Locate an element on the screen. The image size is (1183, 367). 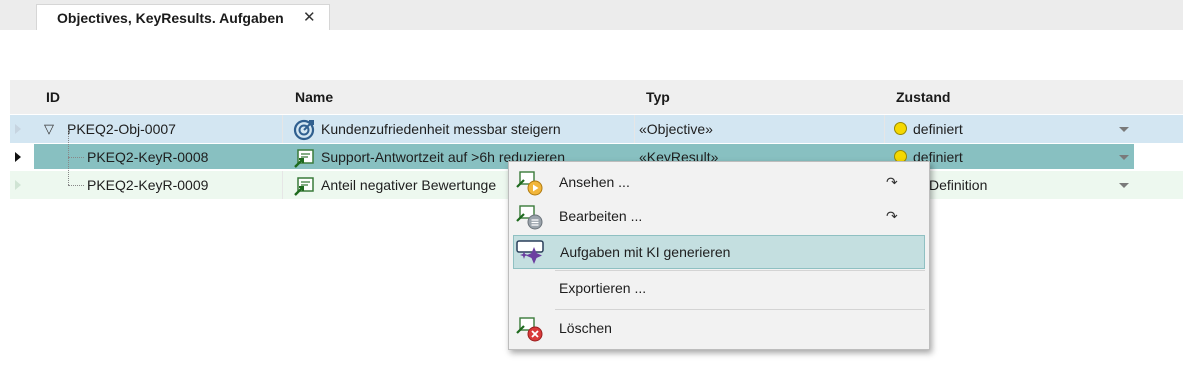
menu-item-ansehen: Ansehen ... ↷ is located at coordinates (719, 183).